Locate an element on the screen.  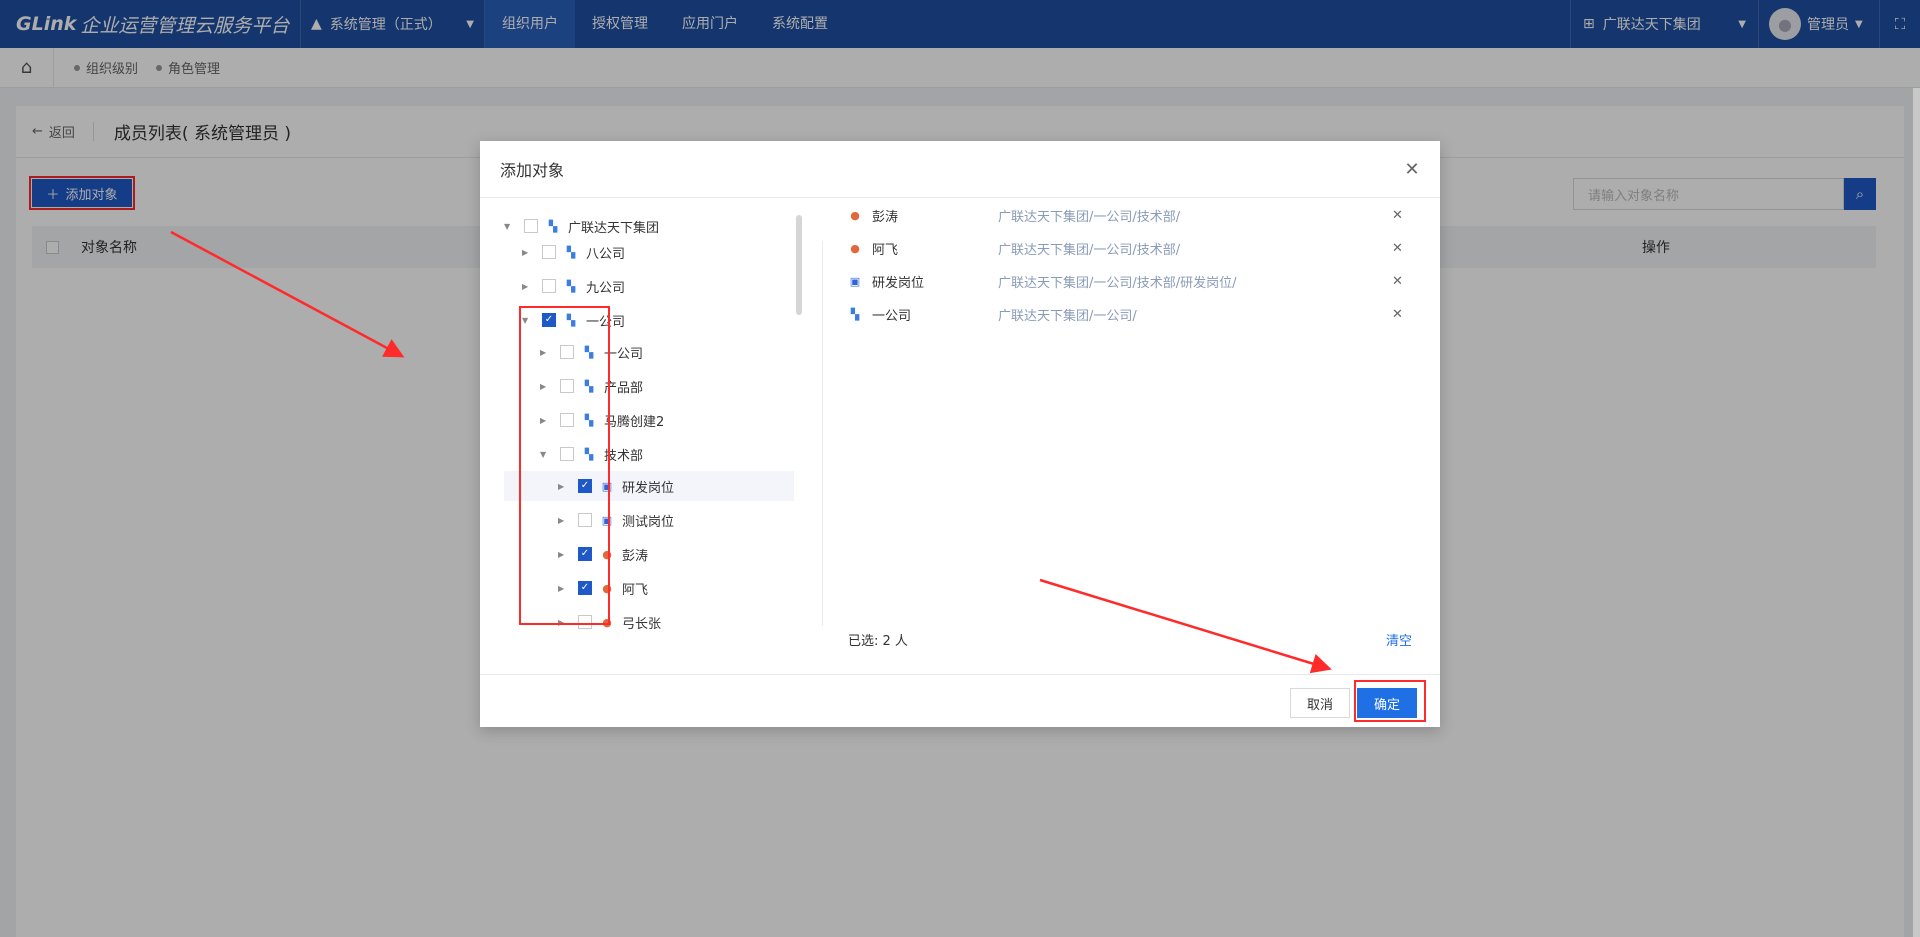
tree-node-label: 技术部 is located at coordinates (624, 456).